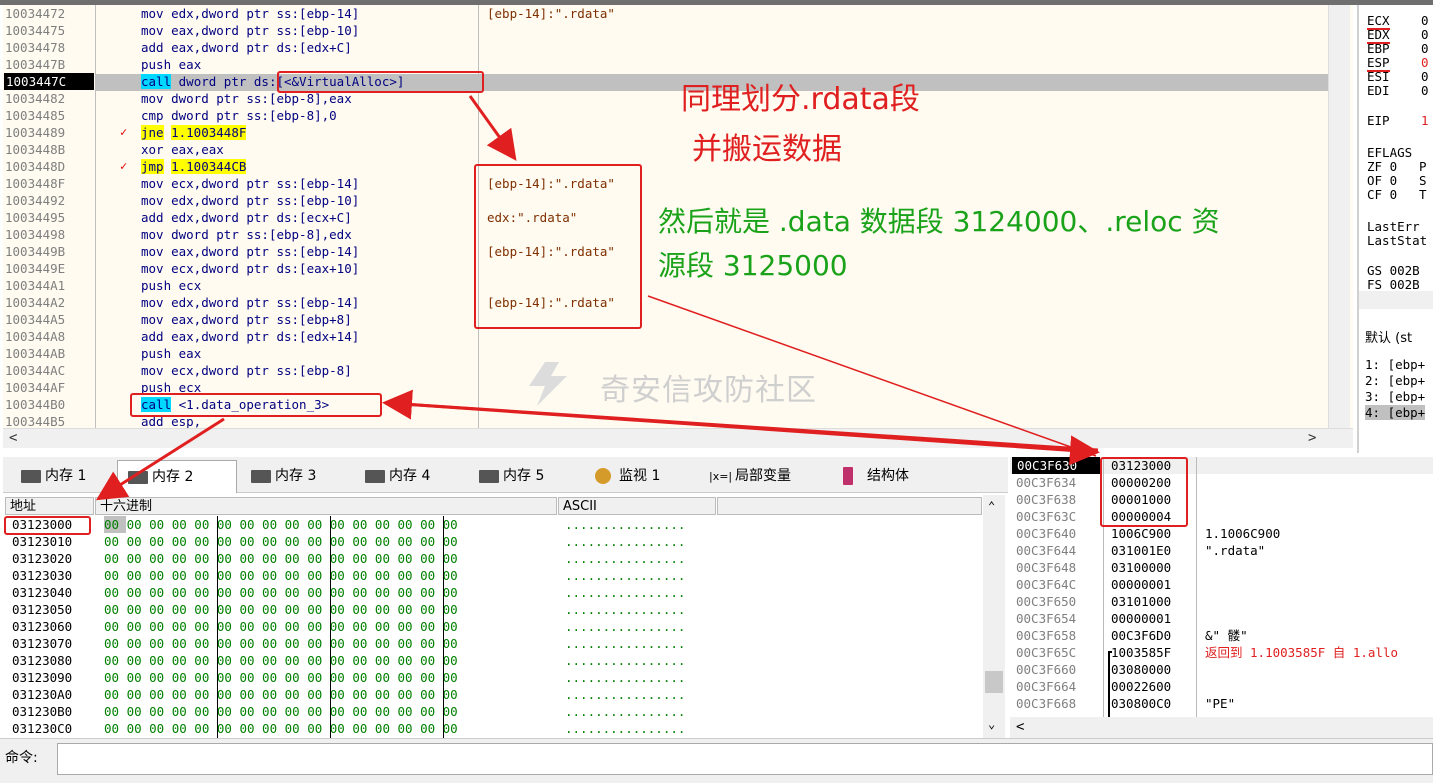 The image size is (1433, 783). What do you see at coordinates (492, 128) in the screenshot?
I see `arrow-to-comments` at bounding box center [492, 128].